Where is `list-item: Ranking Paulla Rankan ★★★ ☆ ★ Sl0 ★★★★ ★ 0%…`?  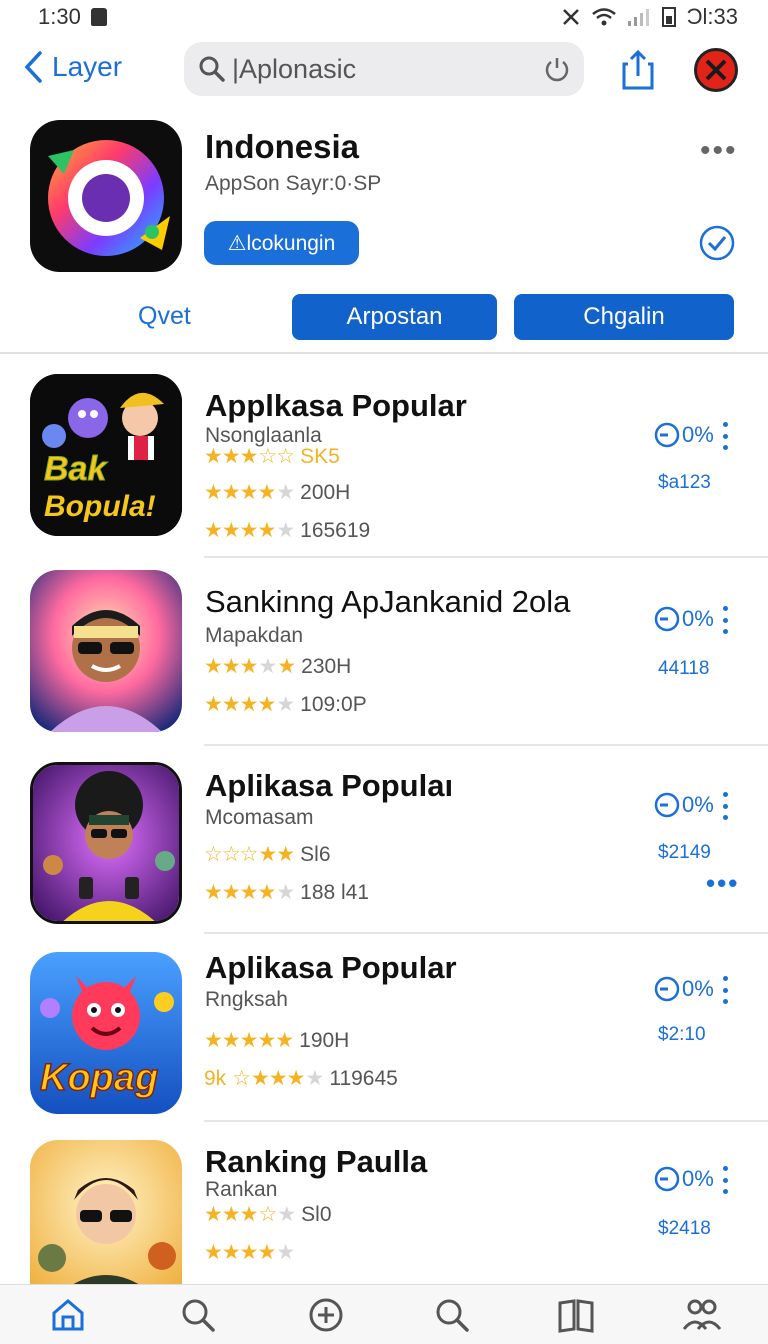
list-item: Ranking Paulla Rankan ★★★ ☆ ★ Sl0 ★★★★ ★ 0%… is located at coordinates (384, 1208).